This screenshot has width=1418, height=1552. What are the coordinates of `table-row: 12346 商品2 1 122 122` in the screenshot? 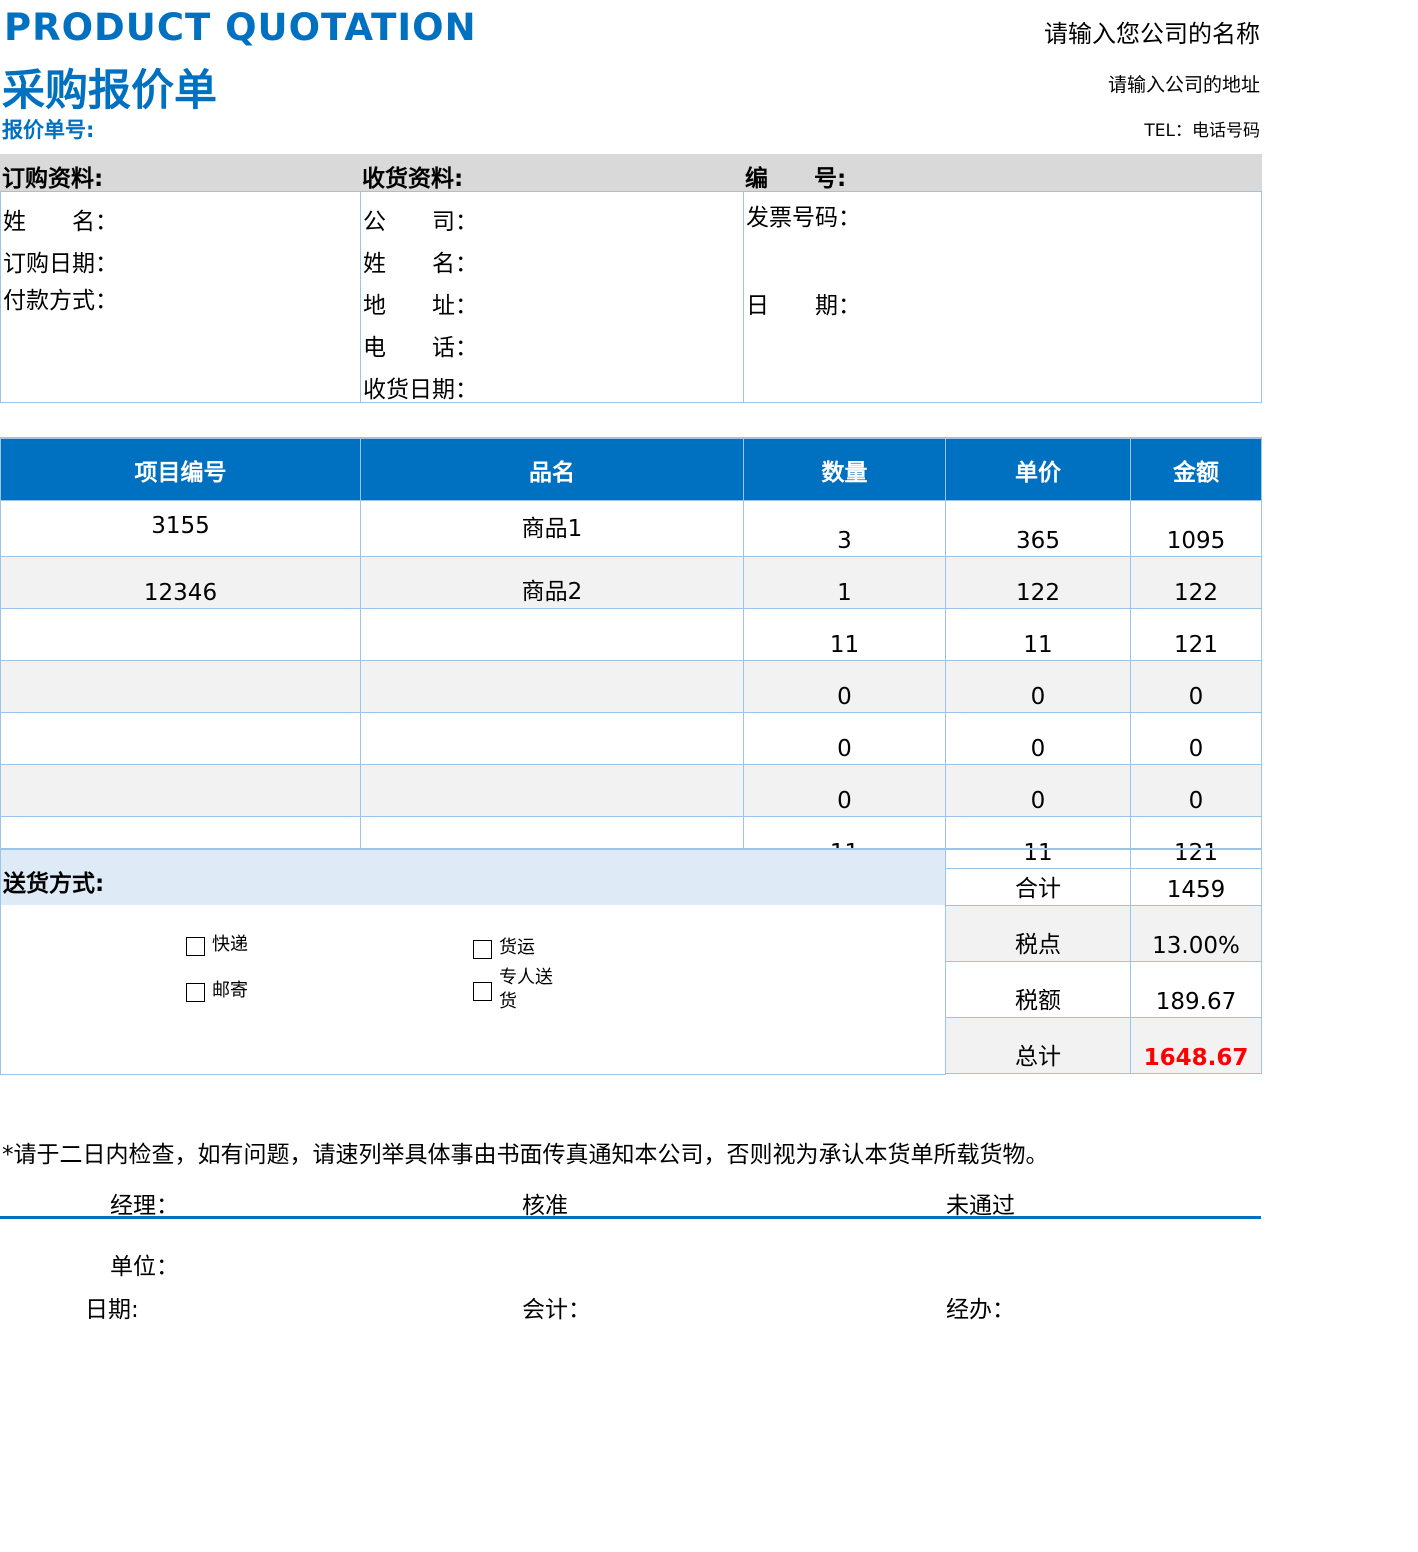 It's located at (631, 582).